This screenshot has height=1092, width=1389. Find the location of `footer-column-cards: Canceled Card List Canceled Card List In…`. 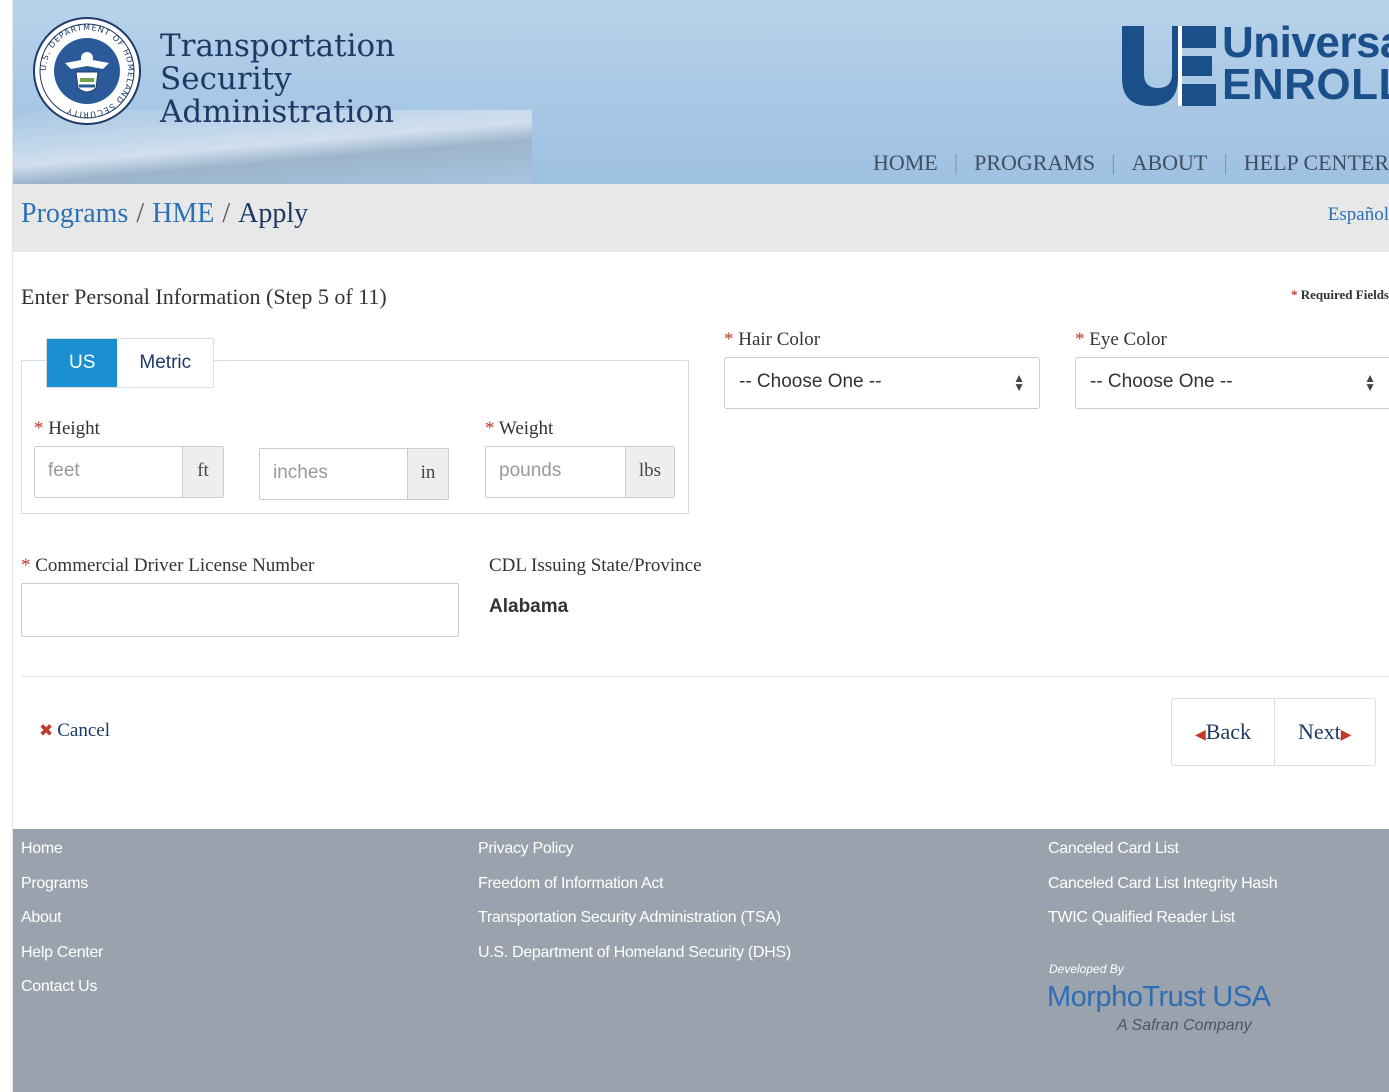

footer-column-cards: Canceled Card List Canceled Card List In… is located at coordinates (1163, 891).